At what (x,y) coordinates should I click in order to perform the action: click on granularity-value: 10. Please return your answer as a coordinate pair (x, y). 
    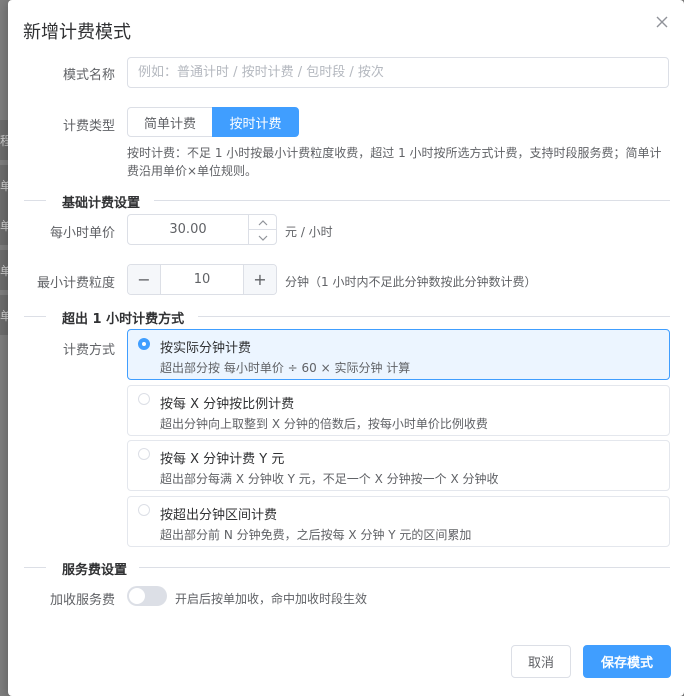
    Looking at the image, I should click on (202, 279).